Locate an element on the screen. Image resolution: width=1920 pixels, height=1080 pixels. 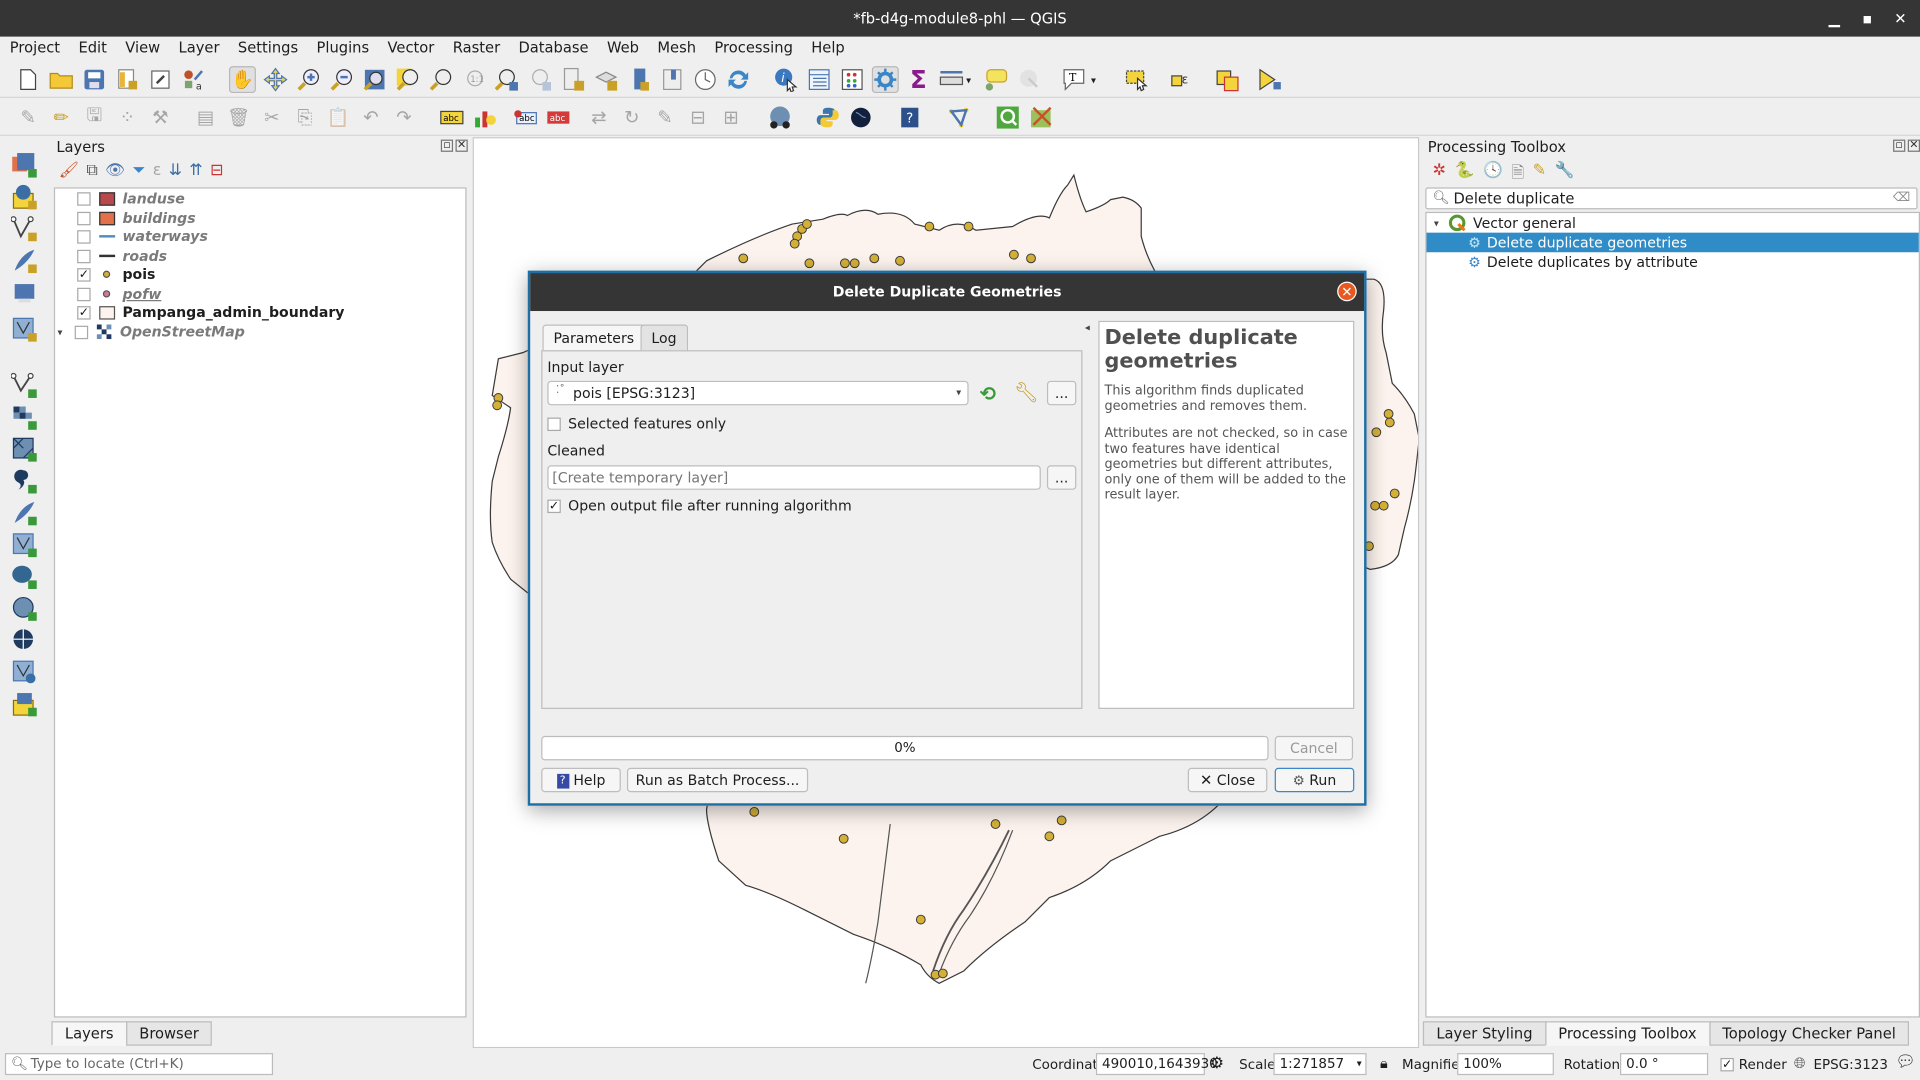
add-postgis-layer-icon is located at coordinates (24, 576).